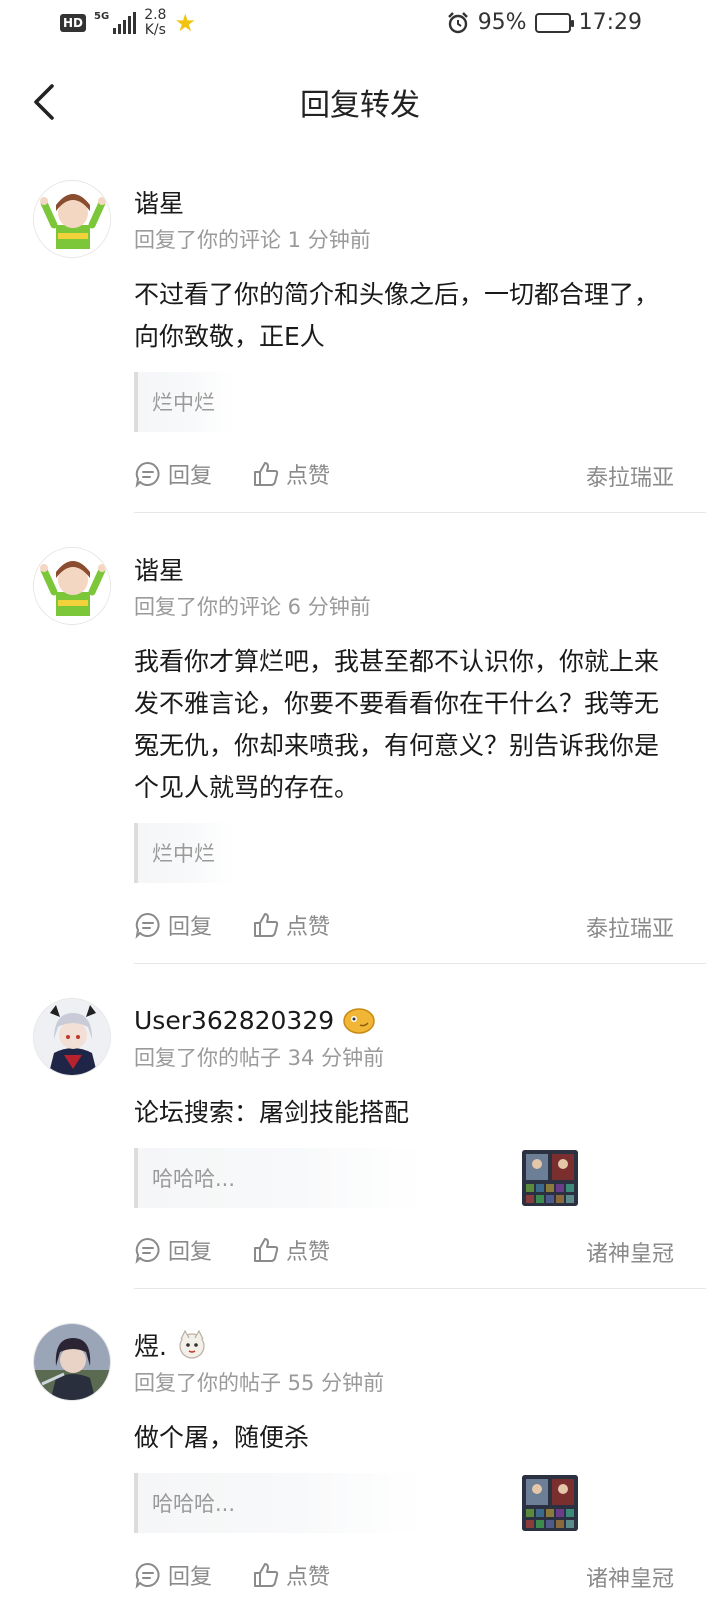 This screenshot has height=1600, width=720. I want to click on status-bar: HD 5G 2.8 K/s ★ 95% 17:29, so click(360, 25).